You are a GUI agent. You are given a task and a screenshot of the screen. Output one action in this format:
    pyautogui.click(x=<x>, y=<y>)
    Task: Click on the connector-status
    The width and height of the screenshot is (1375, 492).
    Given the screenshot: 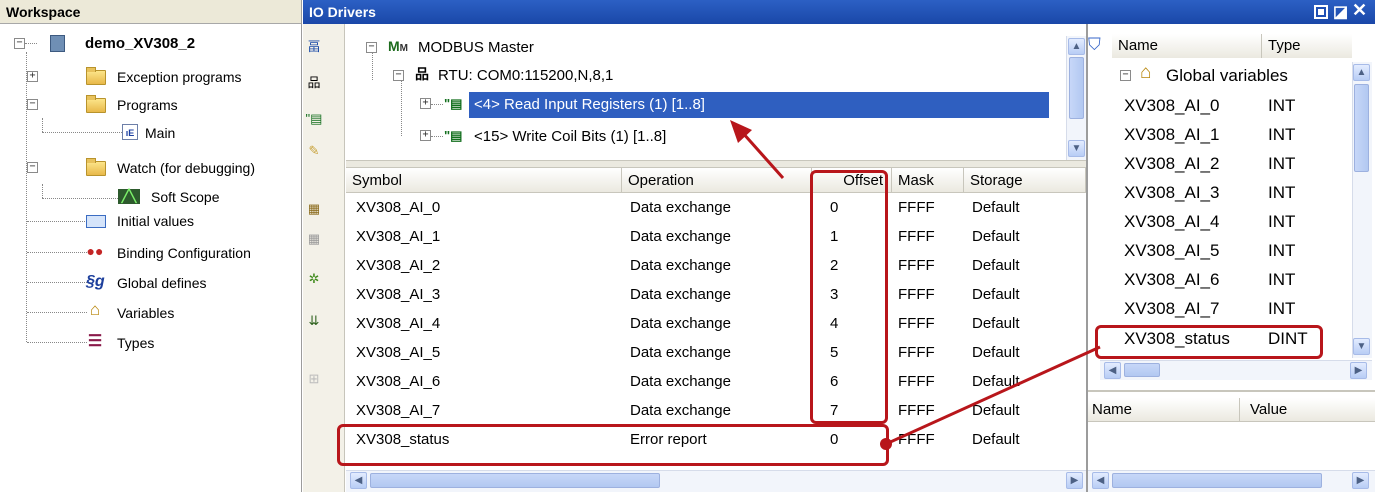 What is the action you would take?
    pyautogui.click(x=993, y=395)
    